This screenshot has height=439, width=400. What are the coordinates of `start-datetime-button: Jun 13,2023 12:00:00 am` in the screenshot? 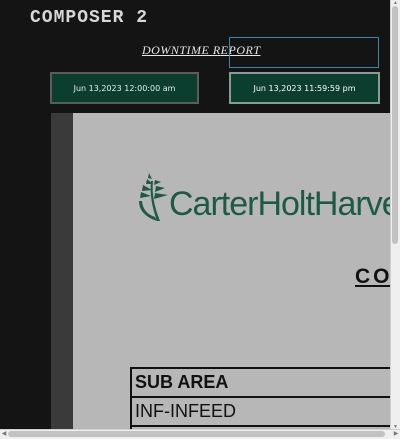 It's located at (124, 88).